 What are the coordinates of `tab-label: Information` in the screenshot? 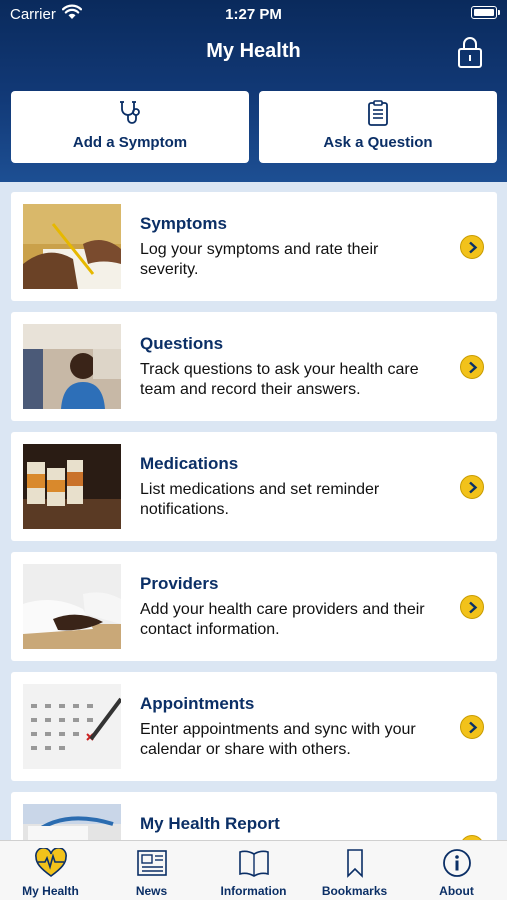 It's located at (253, 891).